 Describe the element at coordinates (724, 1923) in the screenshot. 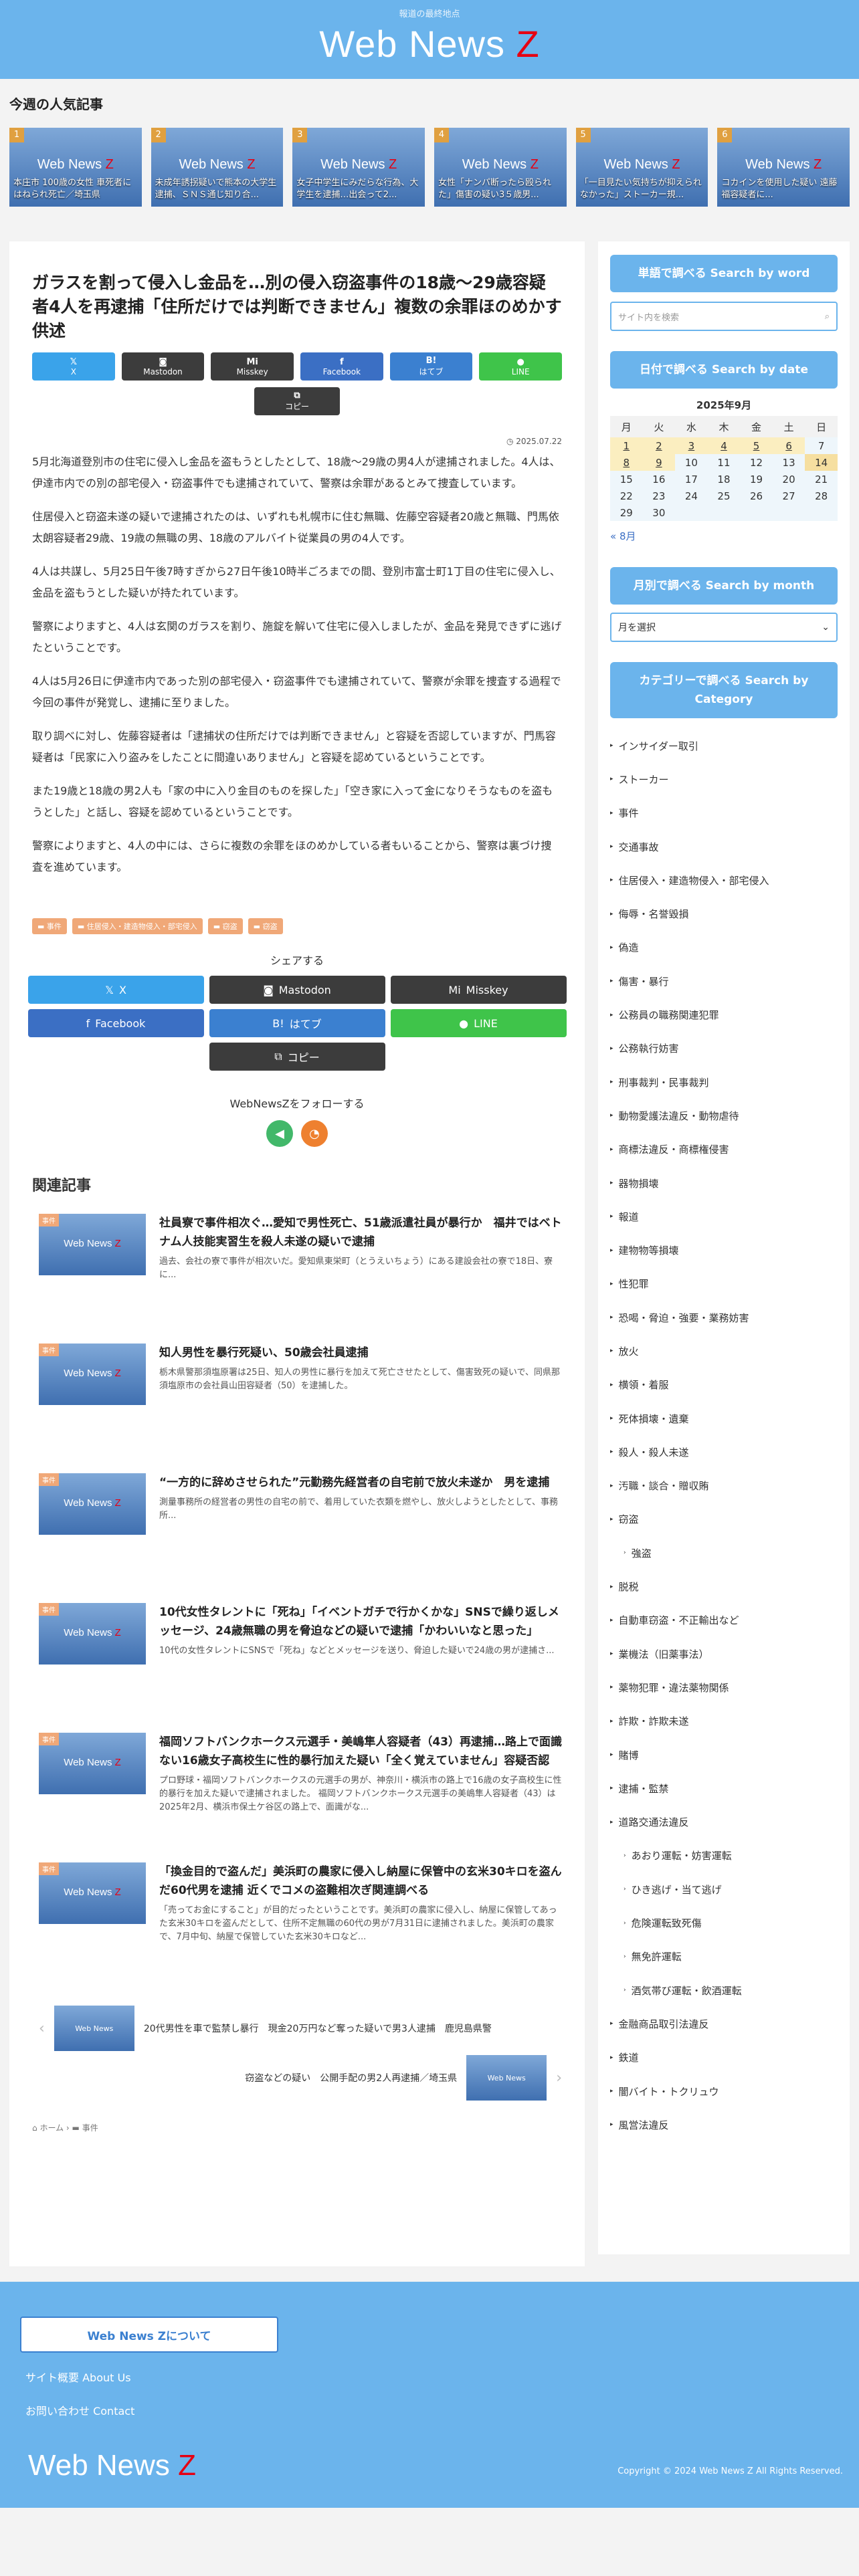

I see `category-item: › 危険運転致死傷` at that location.